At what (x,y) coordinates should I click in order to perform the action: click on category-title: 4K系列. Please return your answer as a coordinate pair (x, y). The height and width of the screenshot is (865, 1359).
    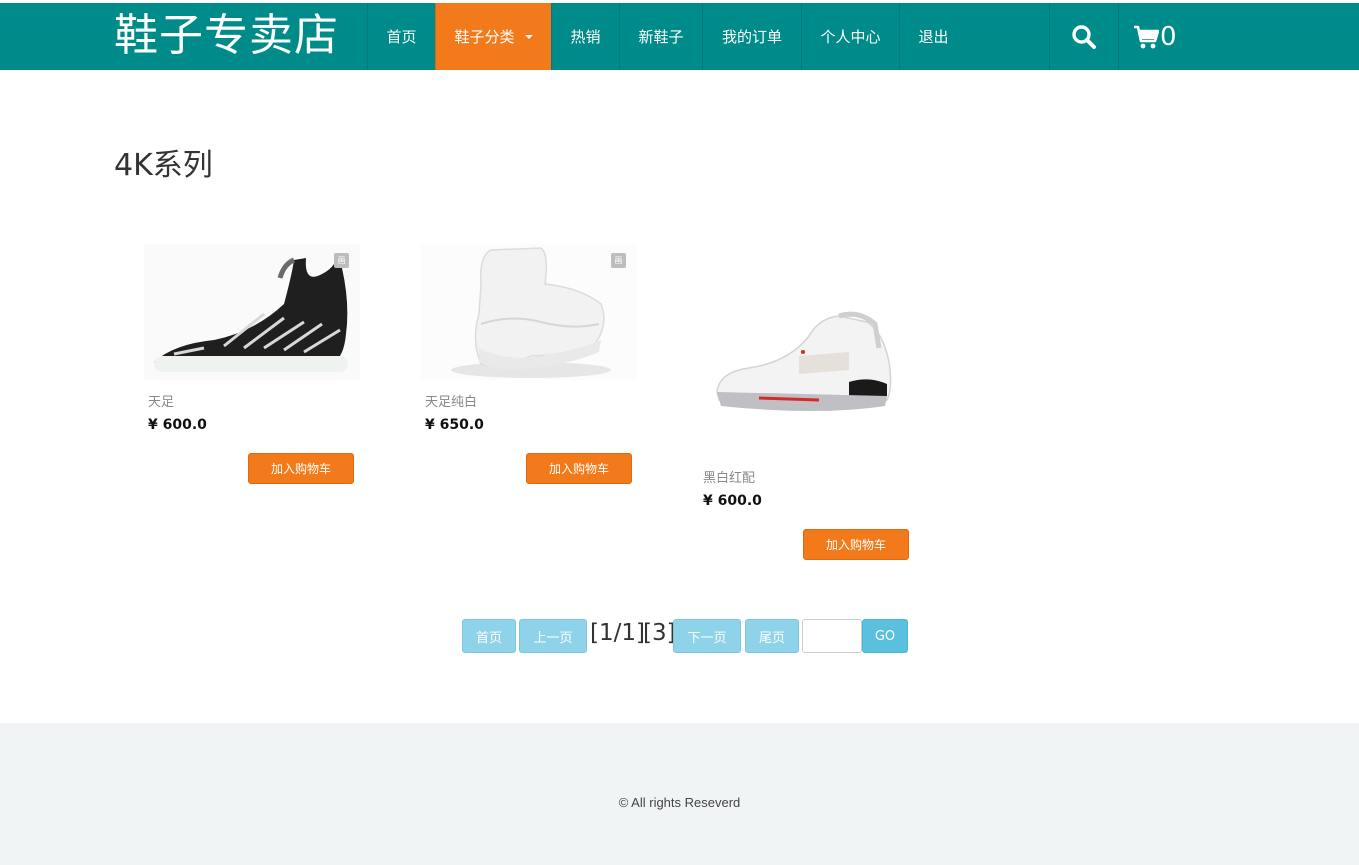
    Looking at the image, I should click on (163, 165).